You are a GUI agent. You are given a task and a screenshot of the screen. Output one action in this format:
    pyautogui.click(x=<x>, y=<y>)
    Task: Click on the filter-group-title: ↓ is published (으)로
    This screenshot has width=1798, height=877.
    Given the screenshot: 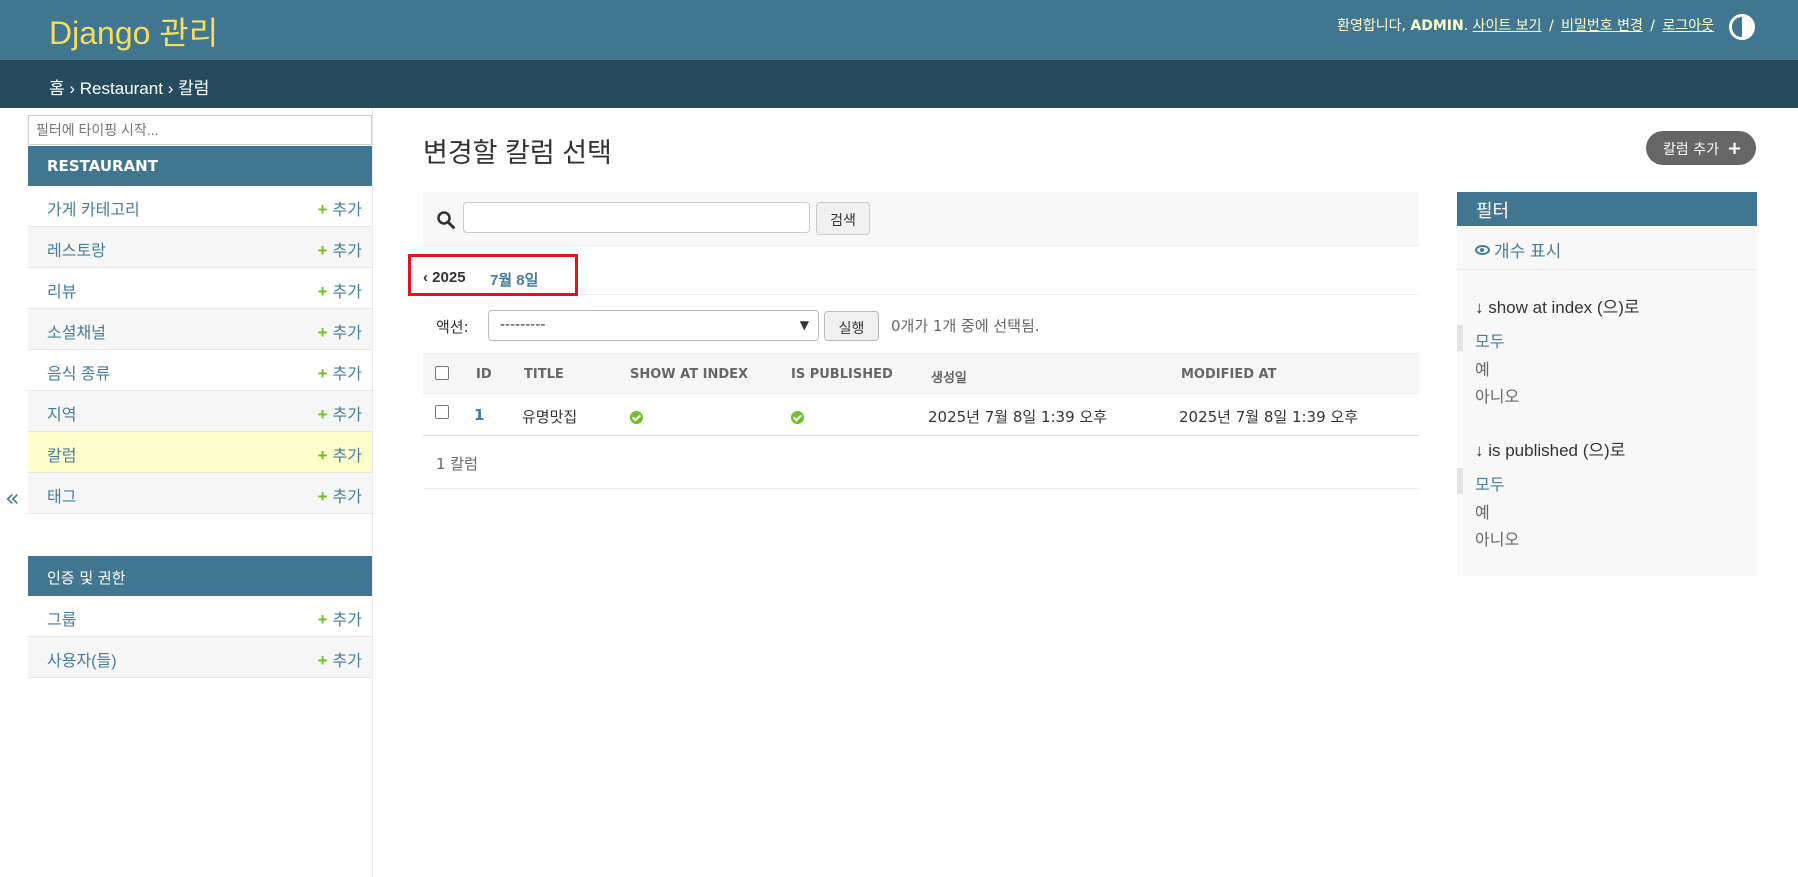 What is the action you would take?
    pyautogui.click(x=1550, y=450)
    